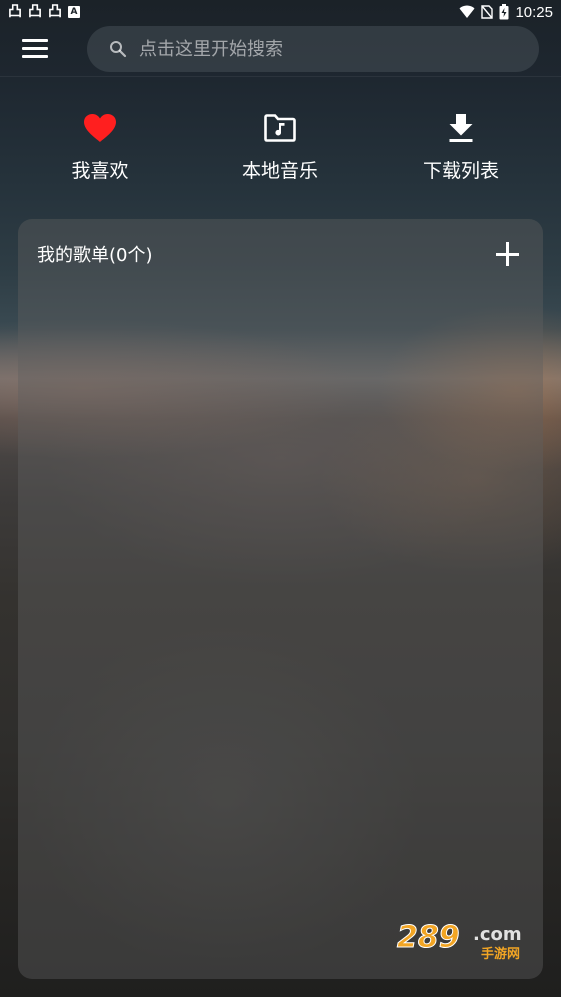 This screenshot has height=997, width=561. I want to click on local-music-button: 本地音乐, so click(280, 150).